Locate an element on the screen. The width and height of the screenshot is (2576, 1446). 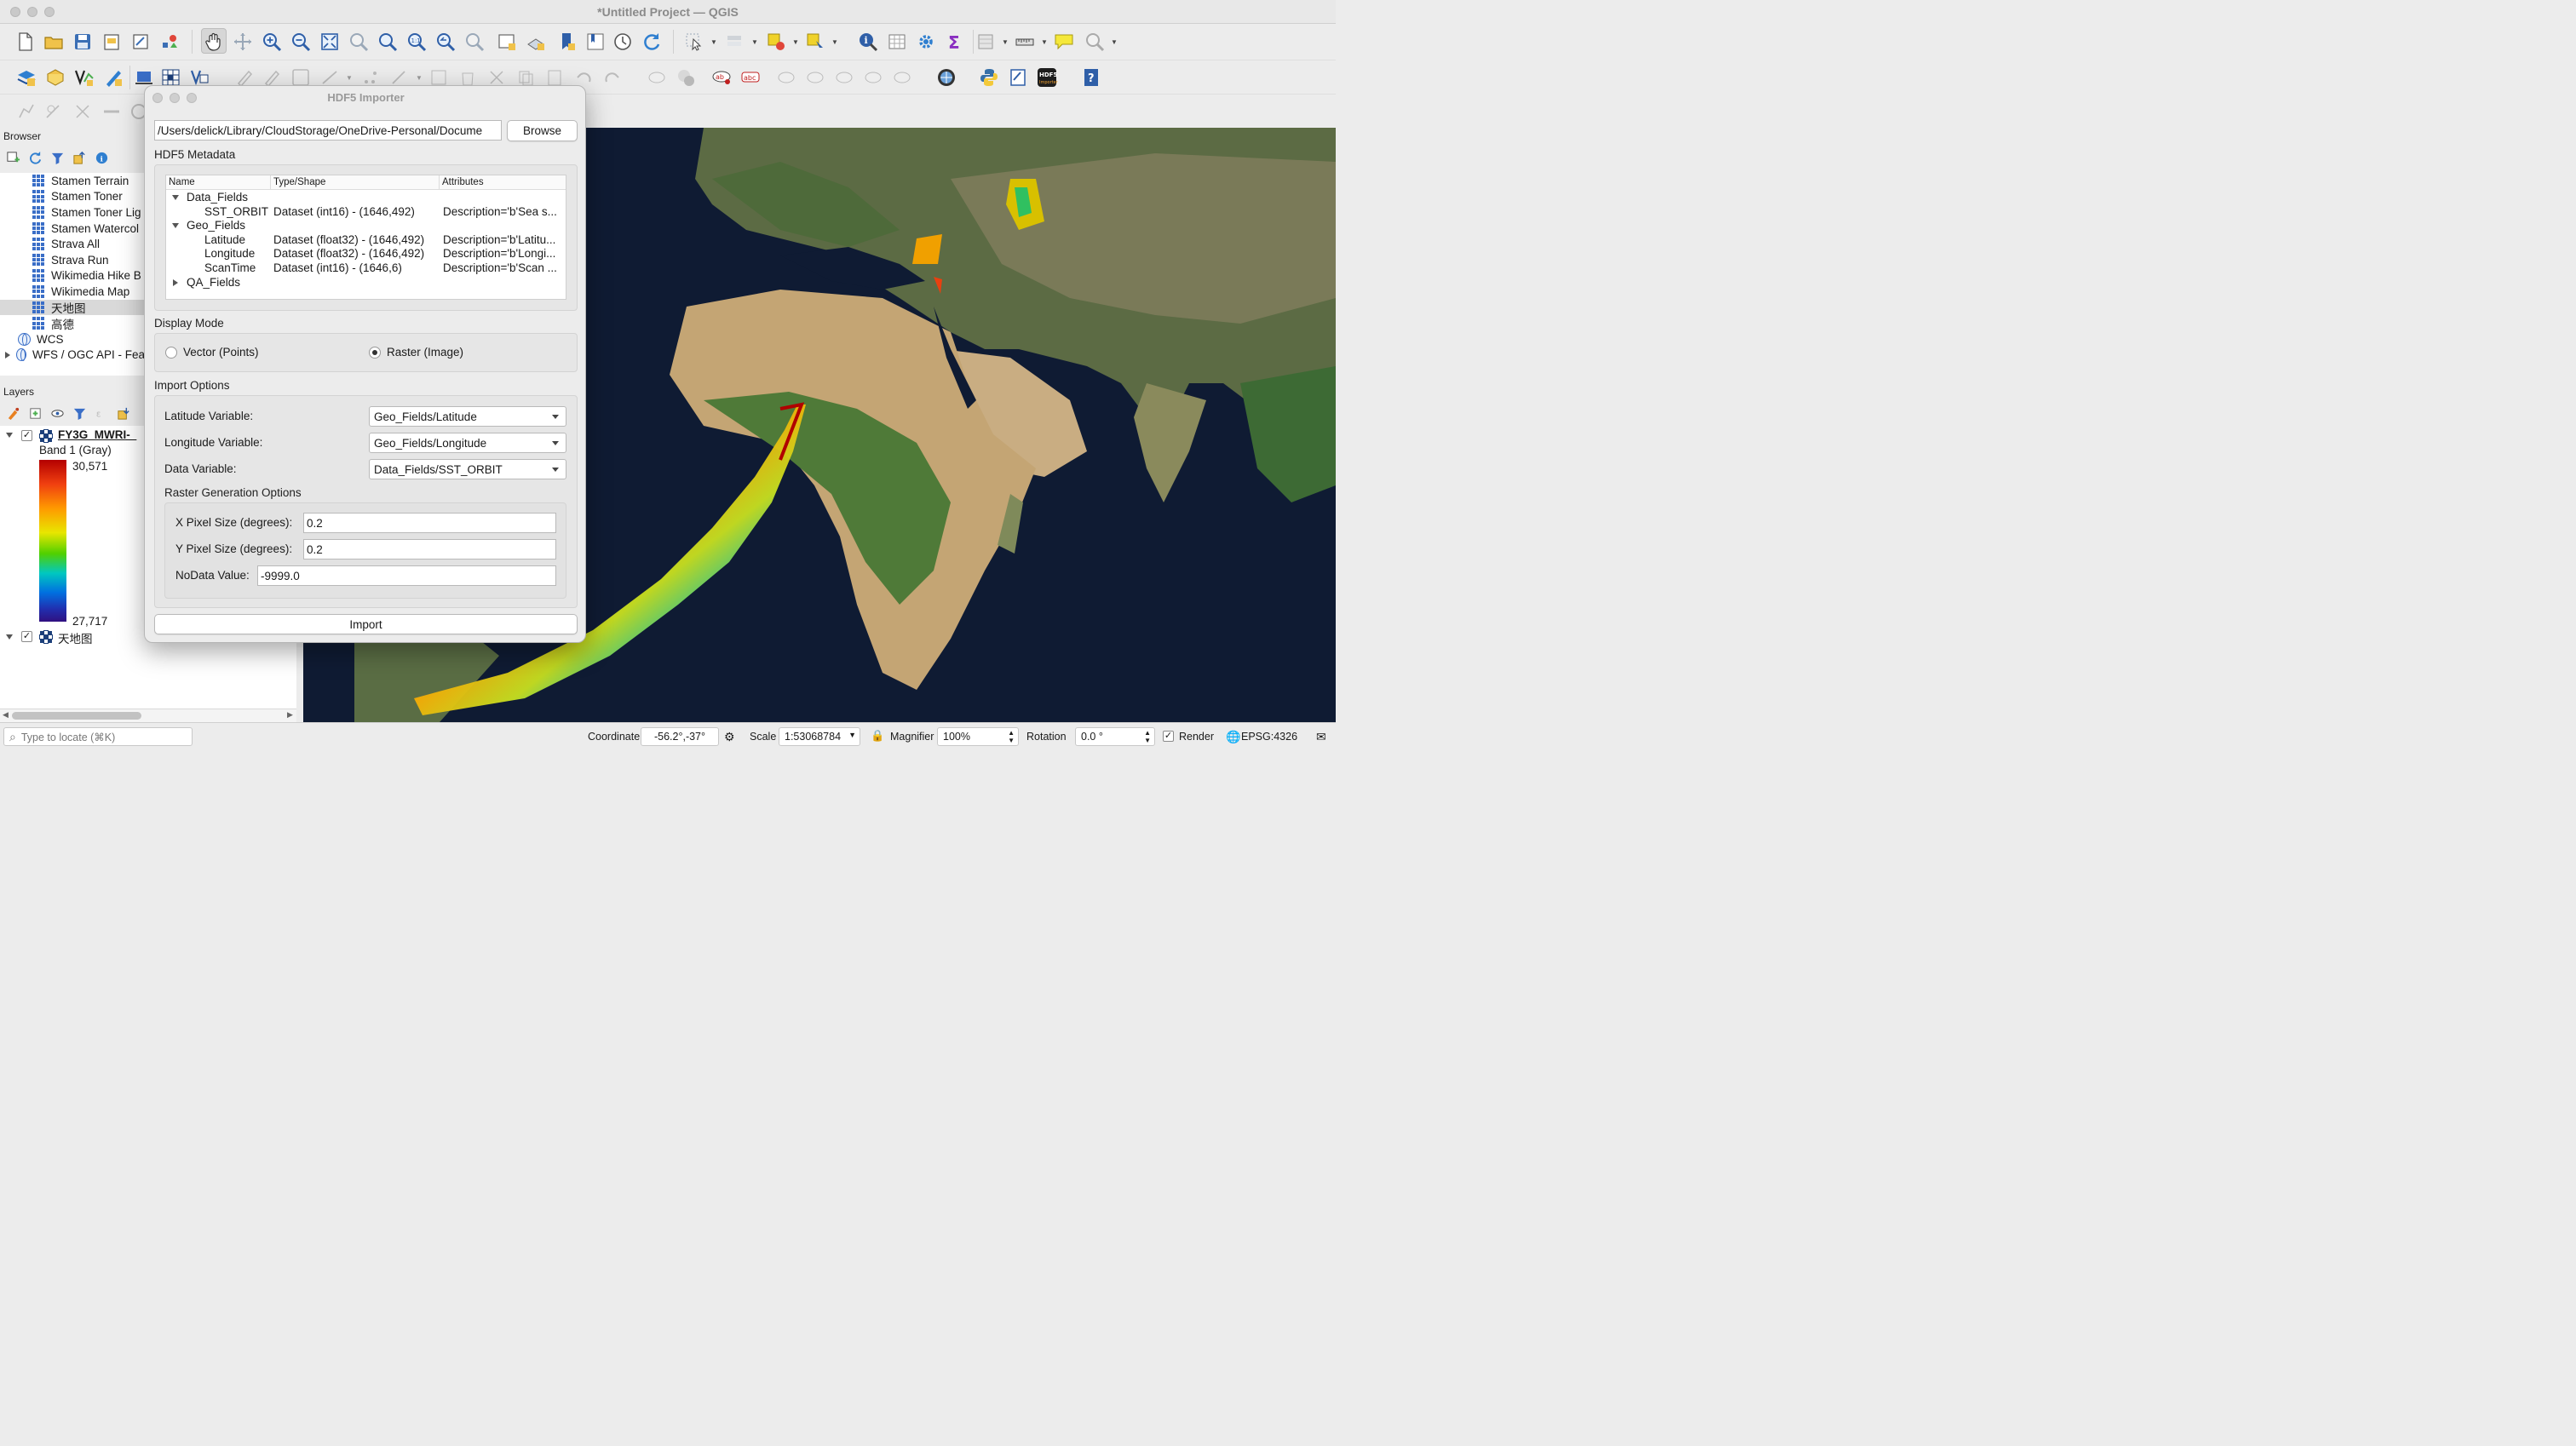
browser-item-stamen-terrain: Stamen Terrain is located at coordinates (73, 181).